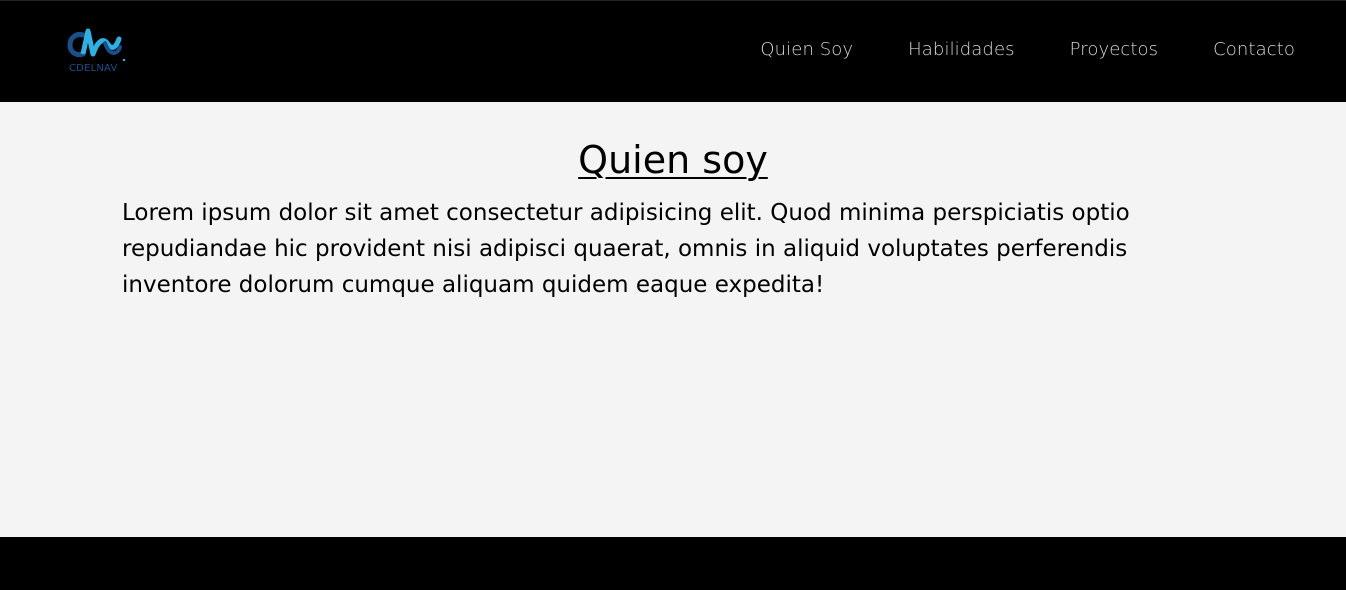  What do you see at coordinates (673, 160) in the screenshot?
I see `section-title: Quien soy` at bounding box center [673, 160].